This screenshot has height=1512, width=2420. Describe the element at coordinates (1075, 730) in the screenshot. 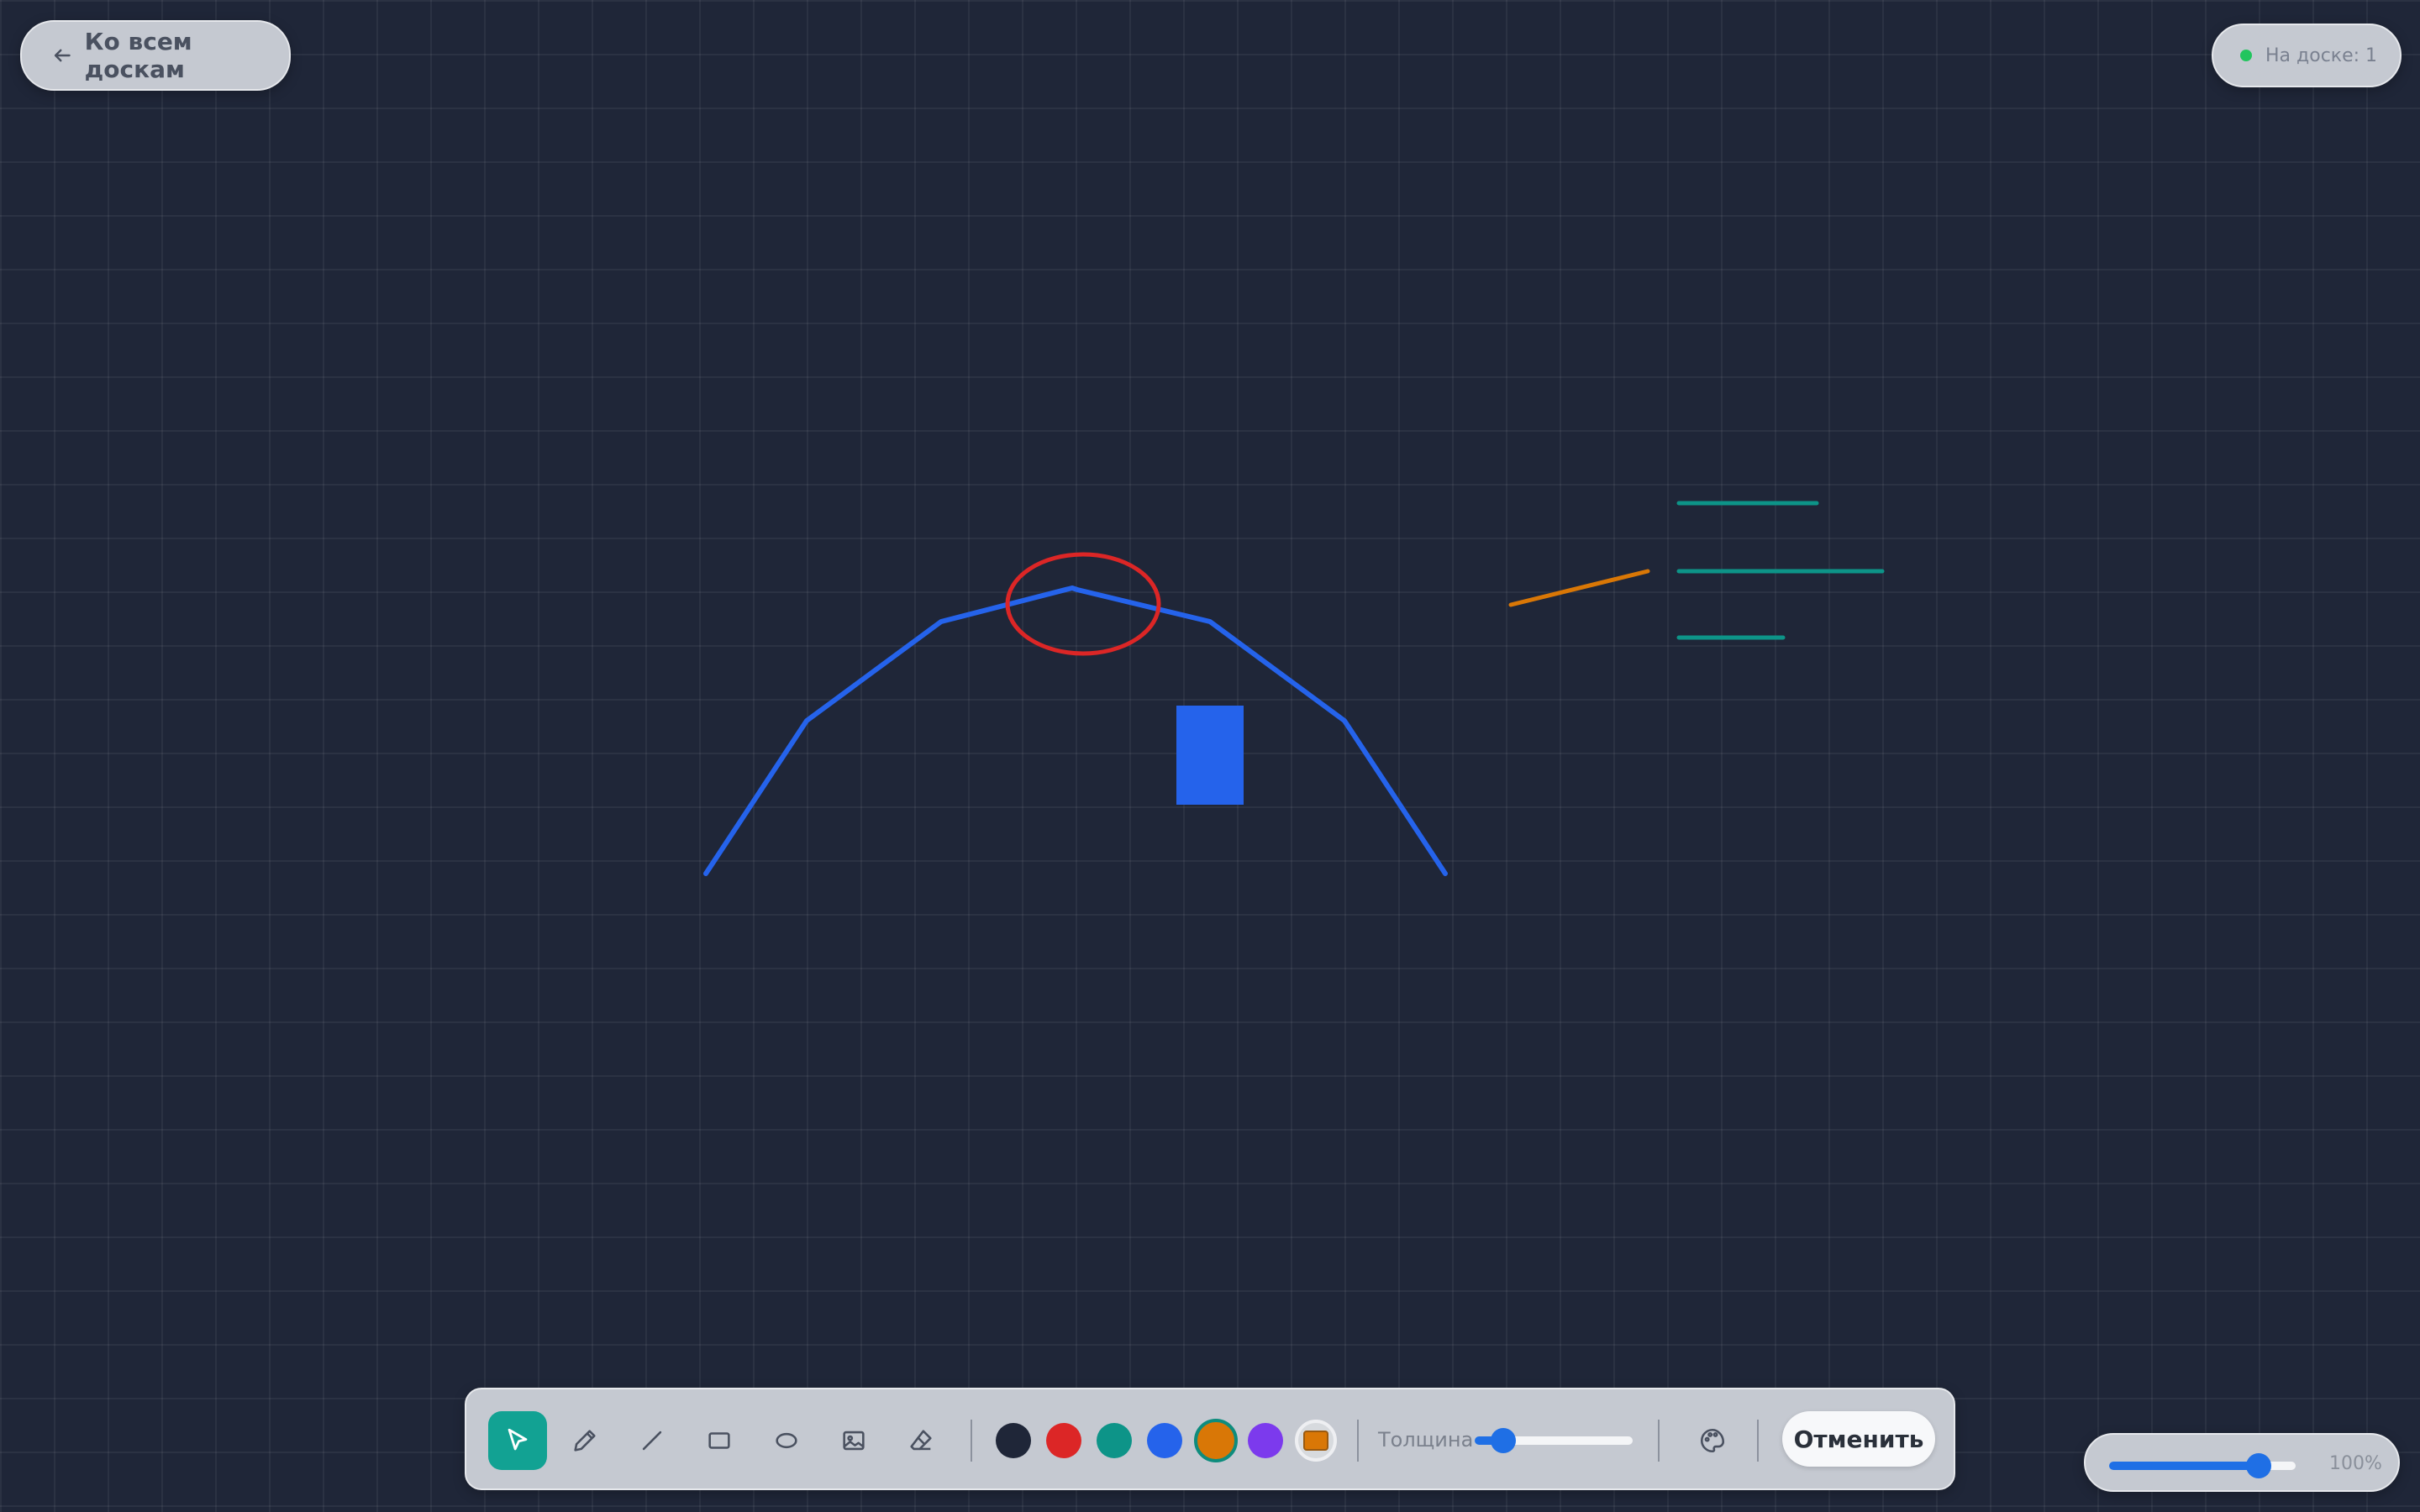

I see `blue-curve-stroke` at that location.